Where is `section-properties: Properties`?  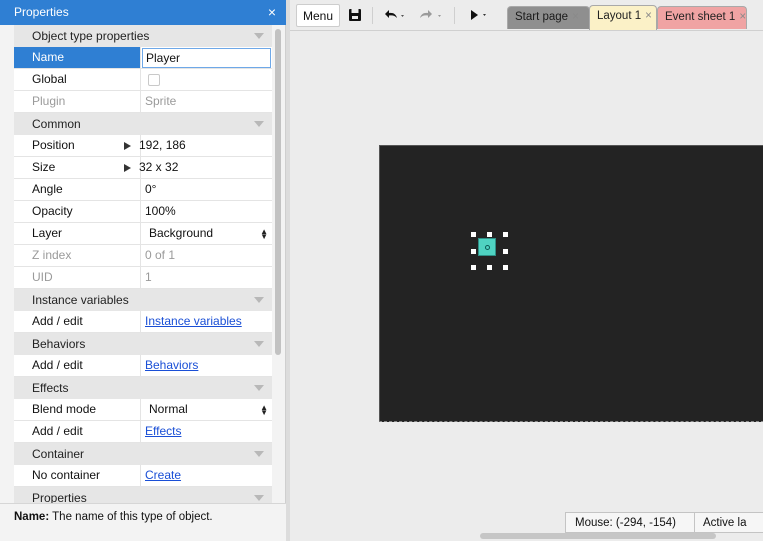
section-properties: Properties is located at coordinates (143, 495).